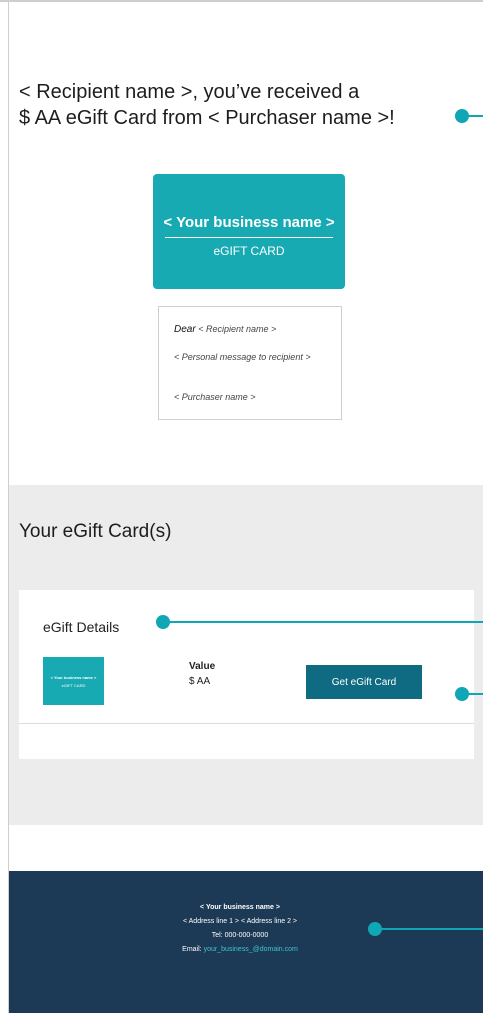  I want to click on annotation-line-details, so click(325, 622).